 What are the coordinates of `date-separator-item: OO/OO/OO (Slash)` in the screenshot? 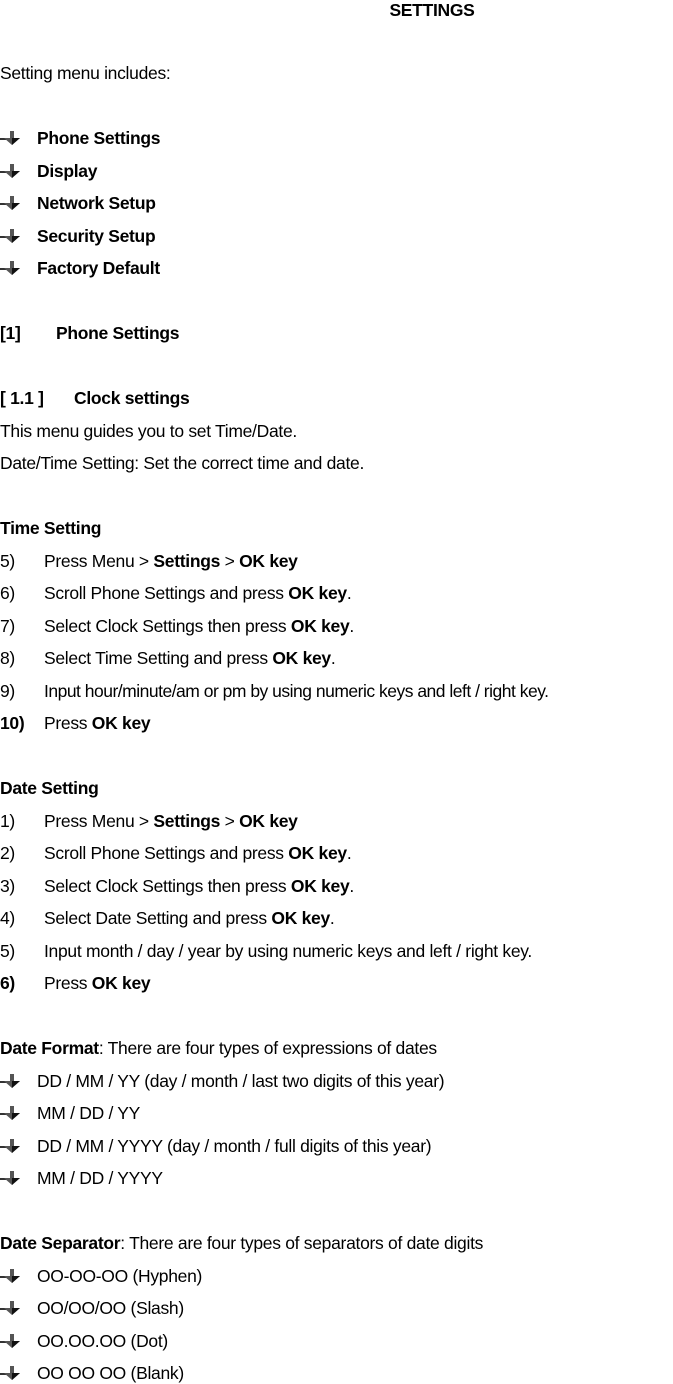 It's located at (336, 1308).